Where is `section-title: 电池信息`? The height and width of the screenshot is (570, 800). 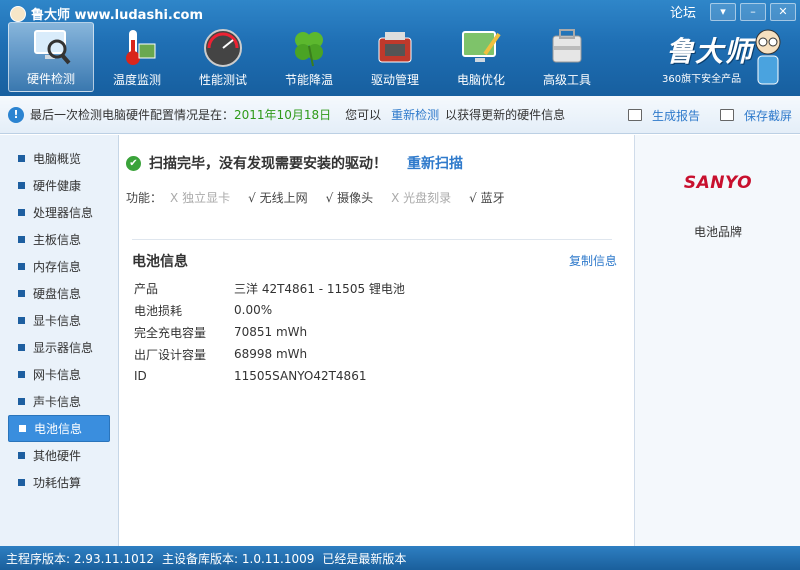 section-title: 电池信息 is located at coordinates (160, 262).